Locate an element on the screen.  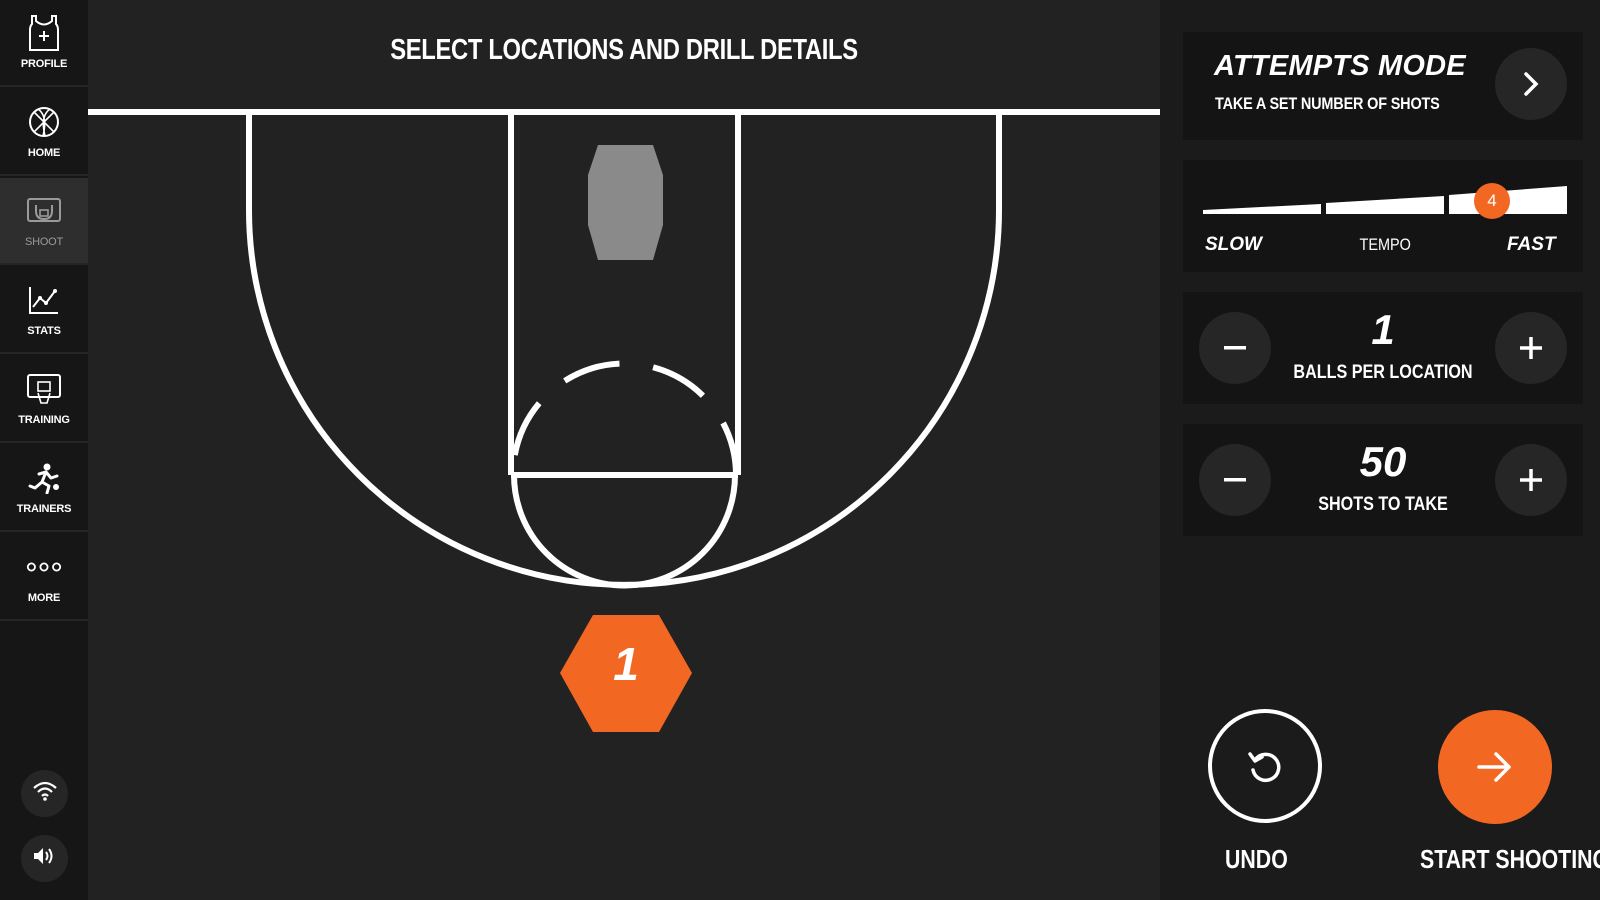
sidebar-item-trainers: TRAINERS is located at coordinates (44, 488).